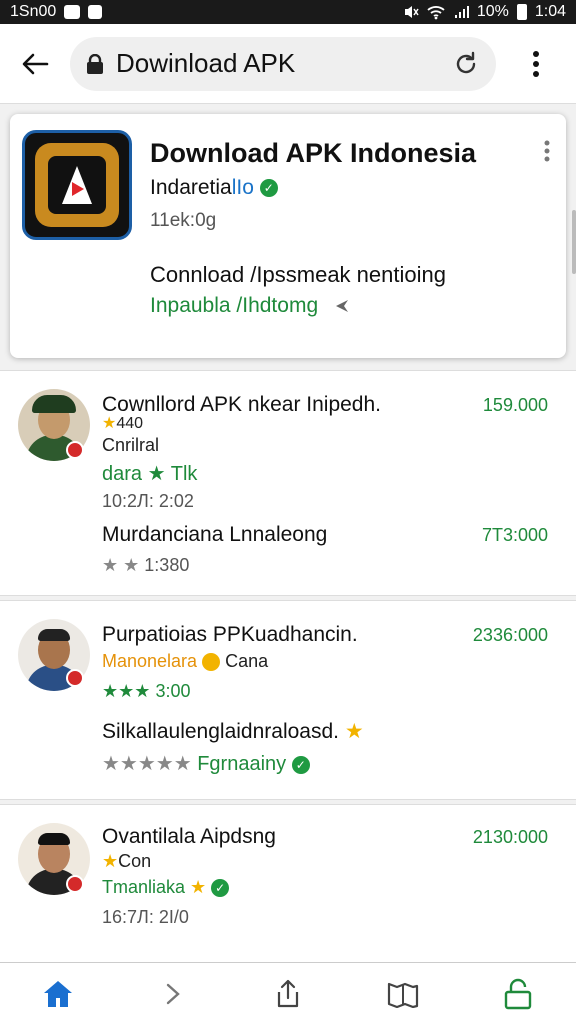 The image size is (576, 1024). I want to click on nav-forward-button, so click(173, 994).